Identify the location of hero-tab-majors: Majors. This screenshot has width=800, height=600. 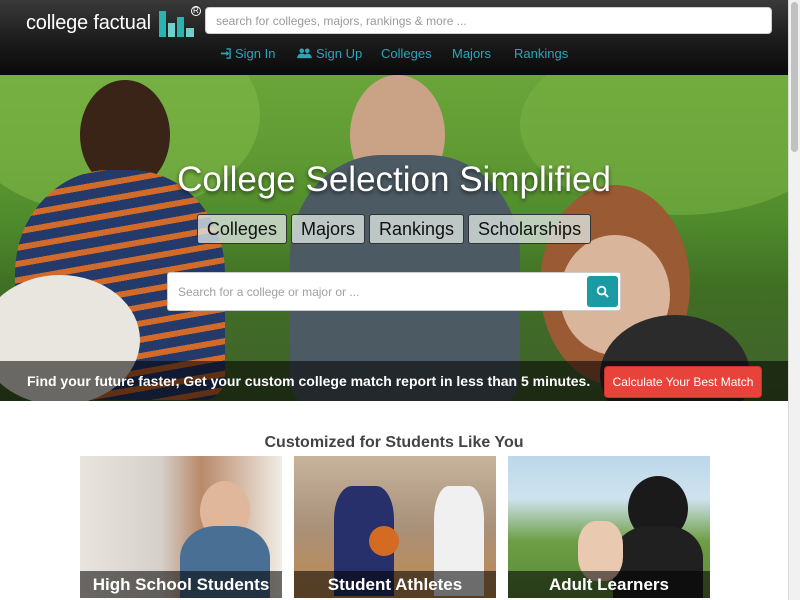
(327, 229).